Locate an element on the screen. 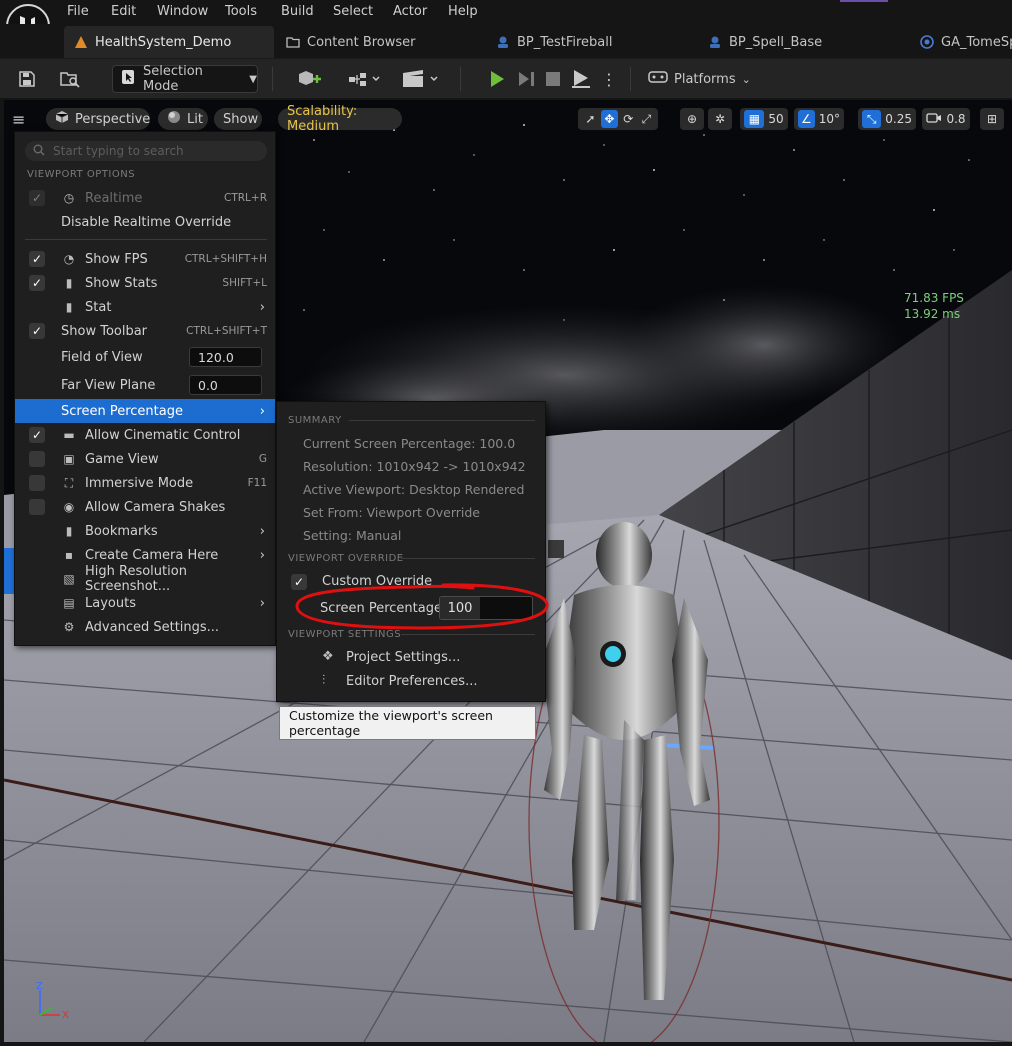  menu-edit: Edit is located at coordinates (123, 11).